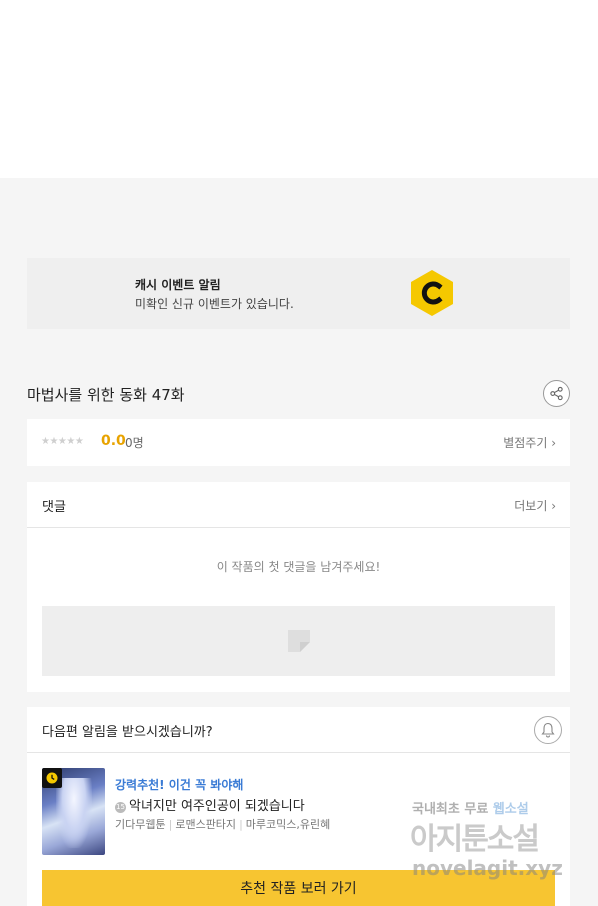 Image resolution: width=598 pixels, height=906 pixels. Describe the element at coordinates (127, 732) in the screenshot. I see `notify-title: 다음편 알림을 받으시겠습니까?` at that location.